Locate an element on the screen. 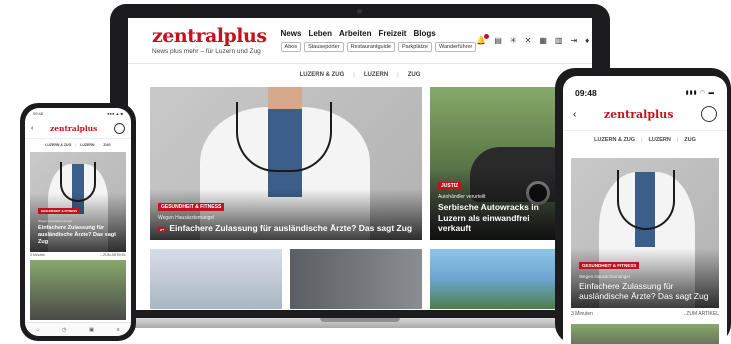 This screenshot has width=731, height=344. event-icon: ✳ is located at coordinates (513, 40).